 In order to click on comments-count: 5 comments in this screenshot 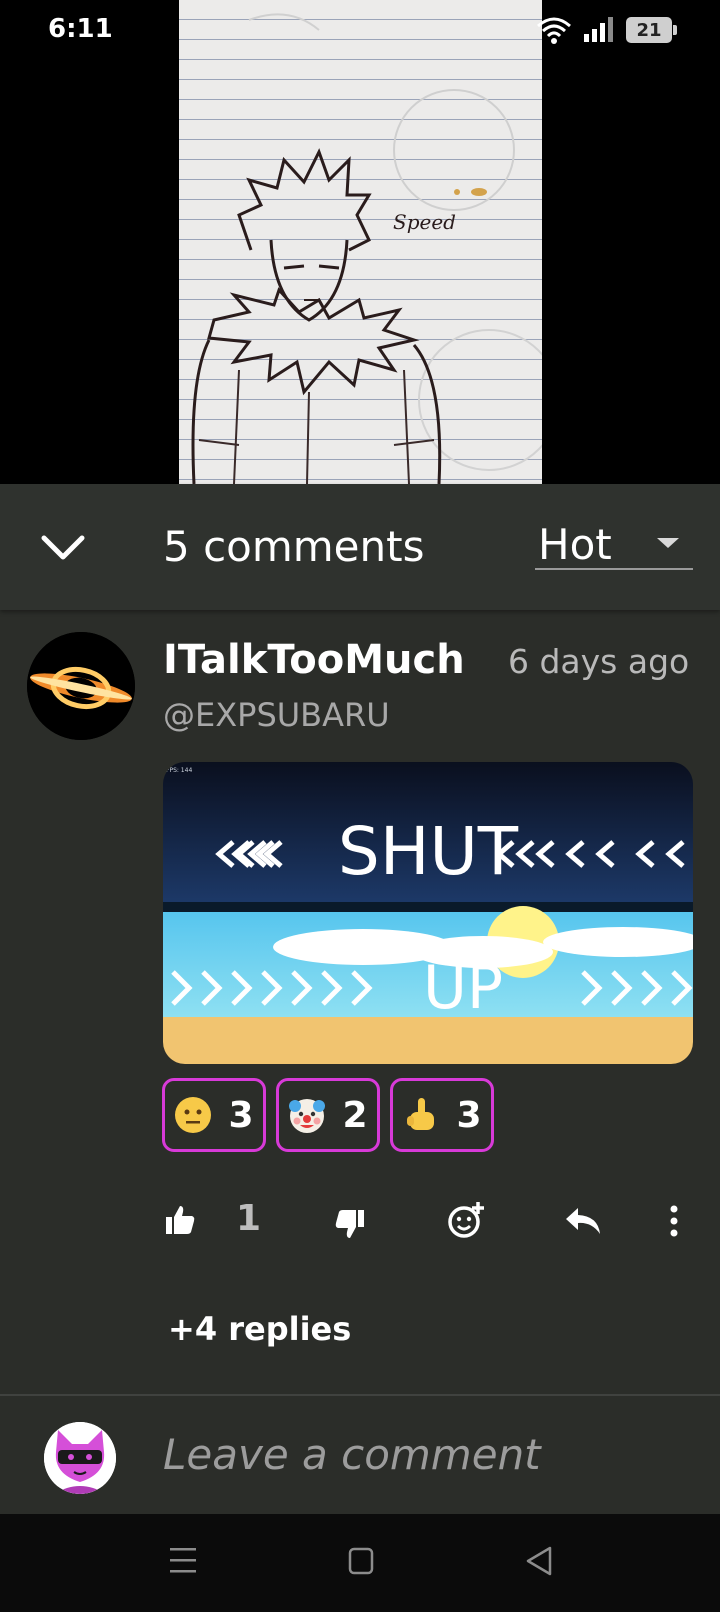, I will do `click(294, 546)`.